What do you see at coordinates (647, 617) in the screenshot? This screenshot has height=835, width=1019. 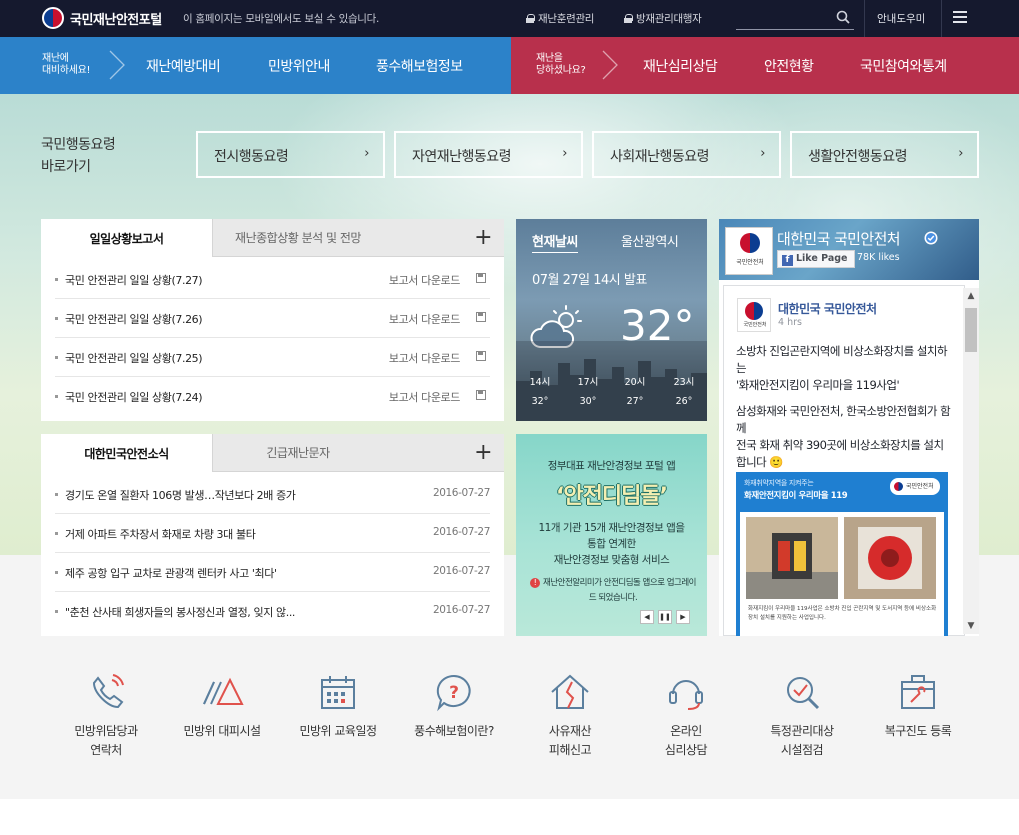 I see `prev-icon: ◀` at bounding box center [647, 617].